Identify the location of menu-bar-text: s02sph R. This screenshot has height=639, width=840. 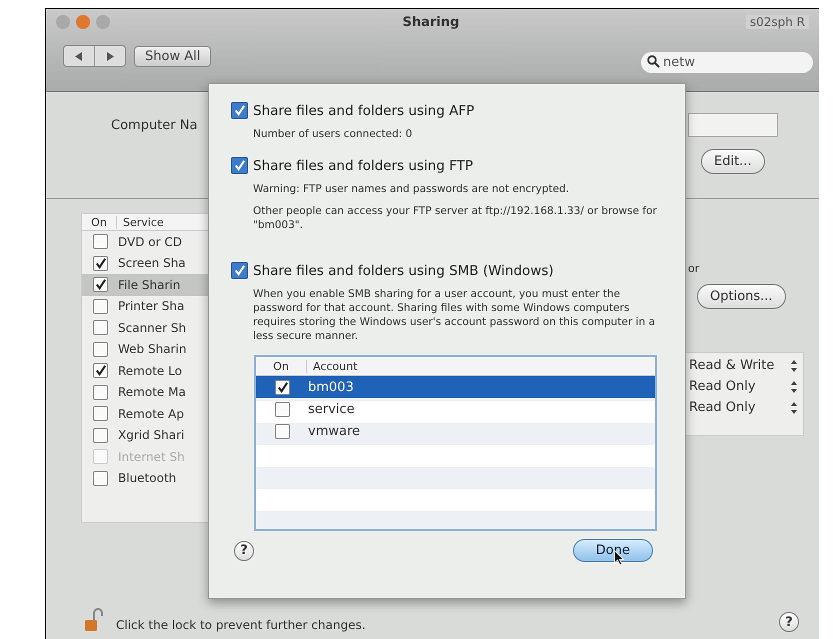
(777, 22).